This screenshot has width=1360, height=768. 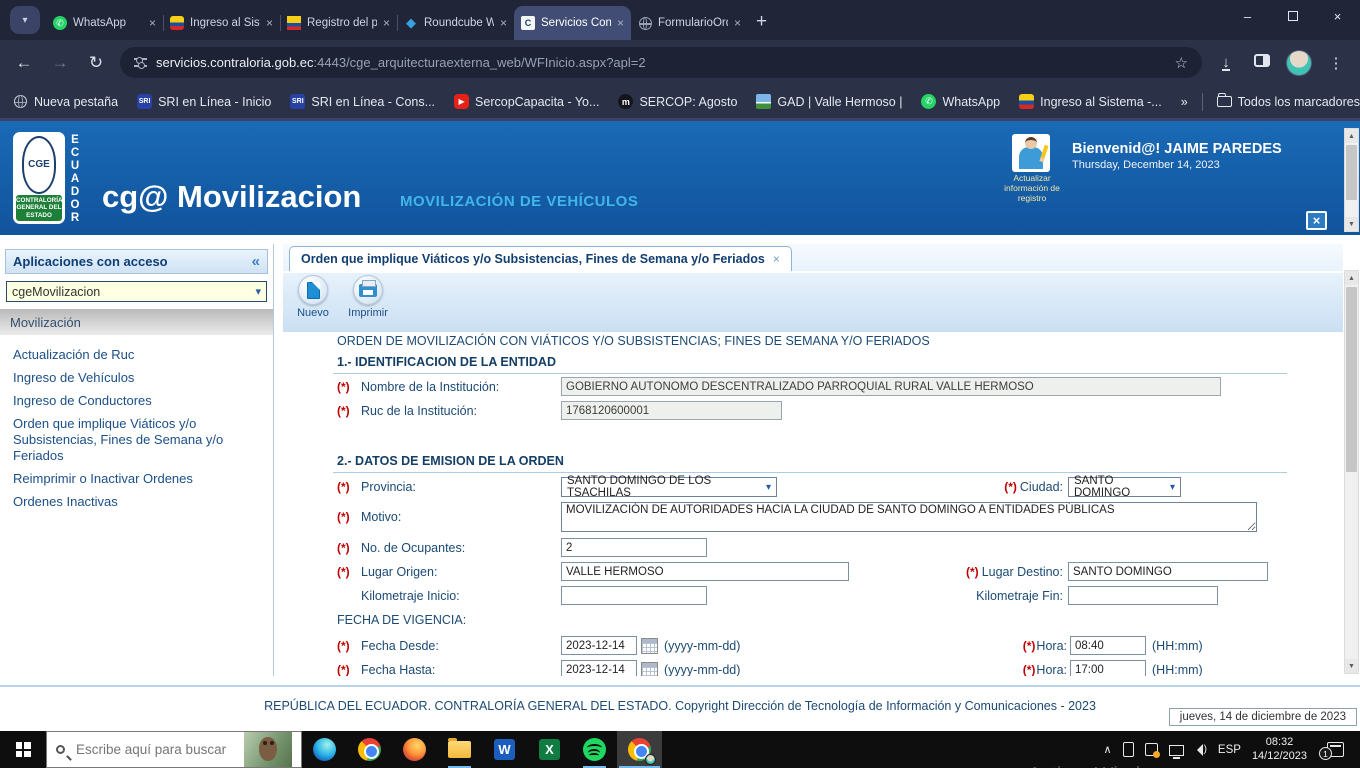 I want to click on new-button: Nuevo, so click(x=313, y=297).